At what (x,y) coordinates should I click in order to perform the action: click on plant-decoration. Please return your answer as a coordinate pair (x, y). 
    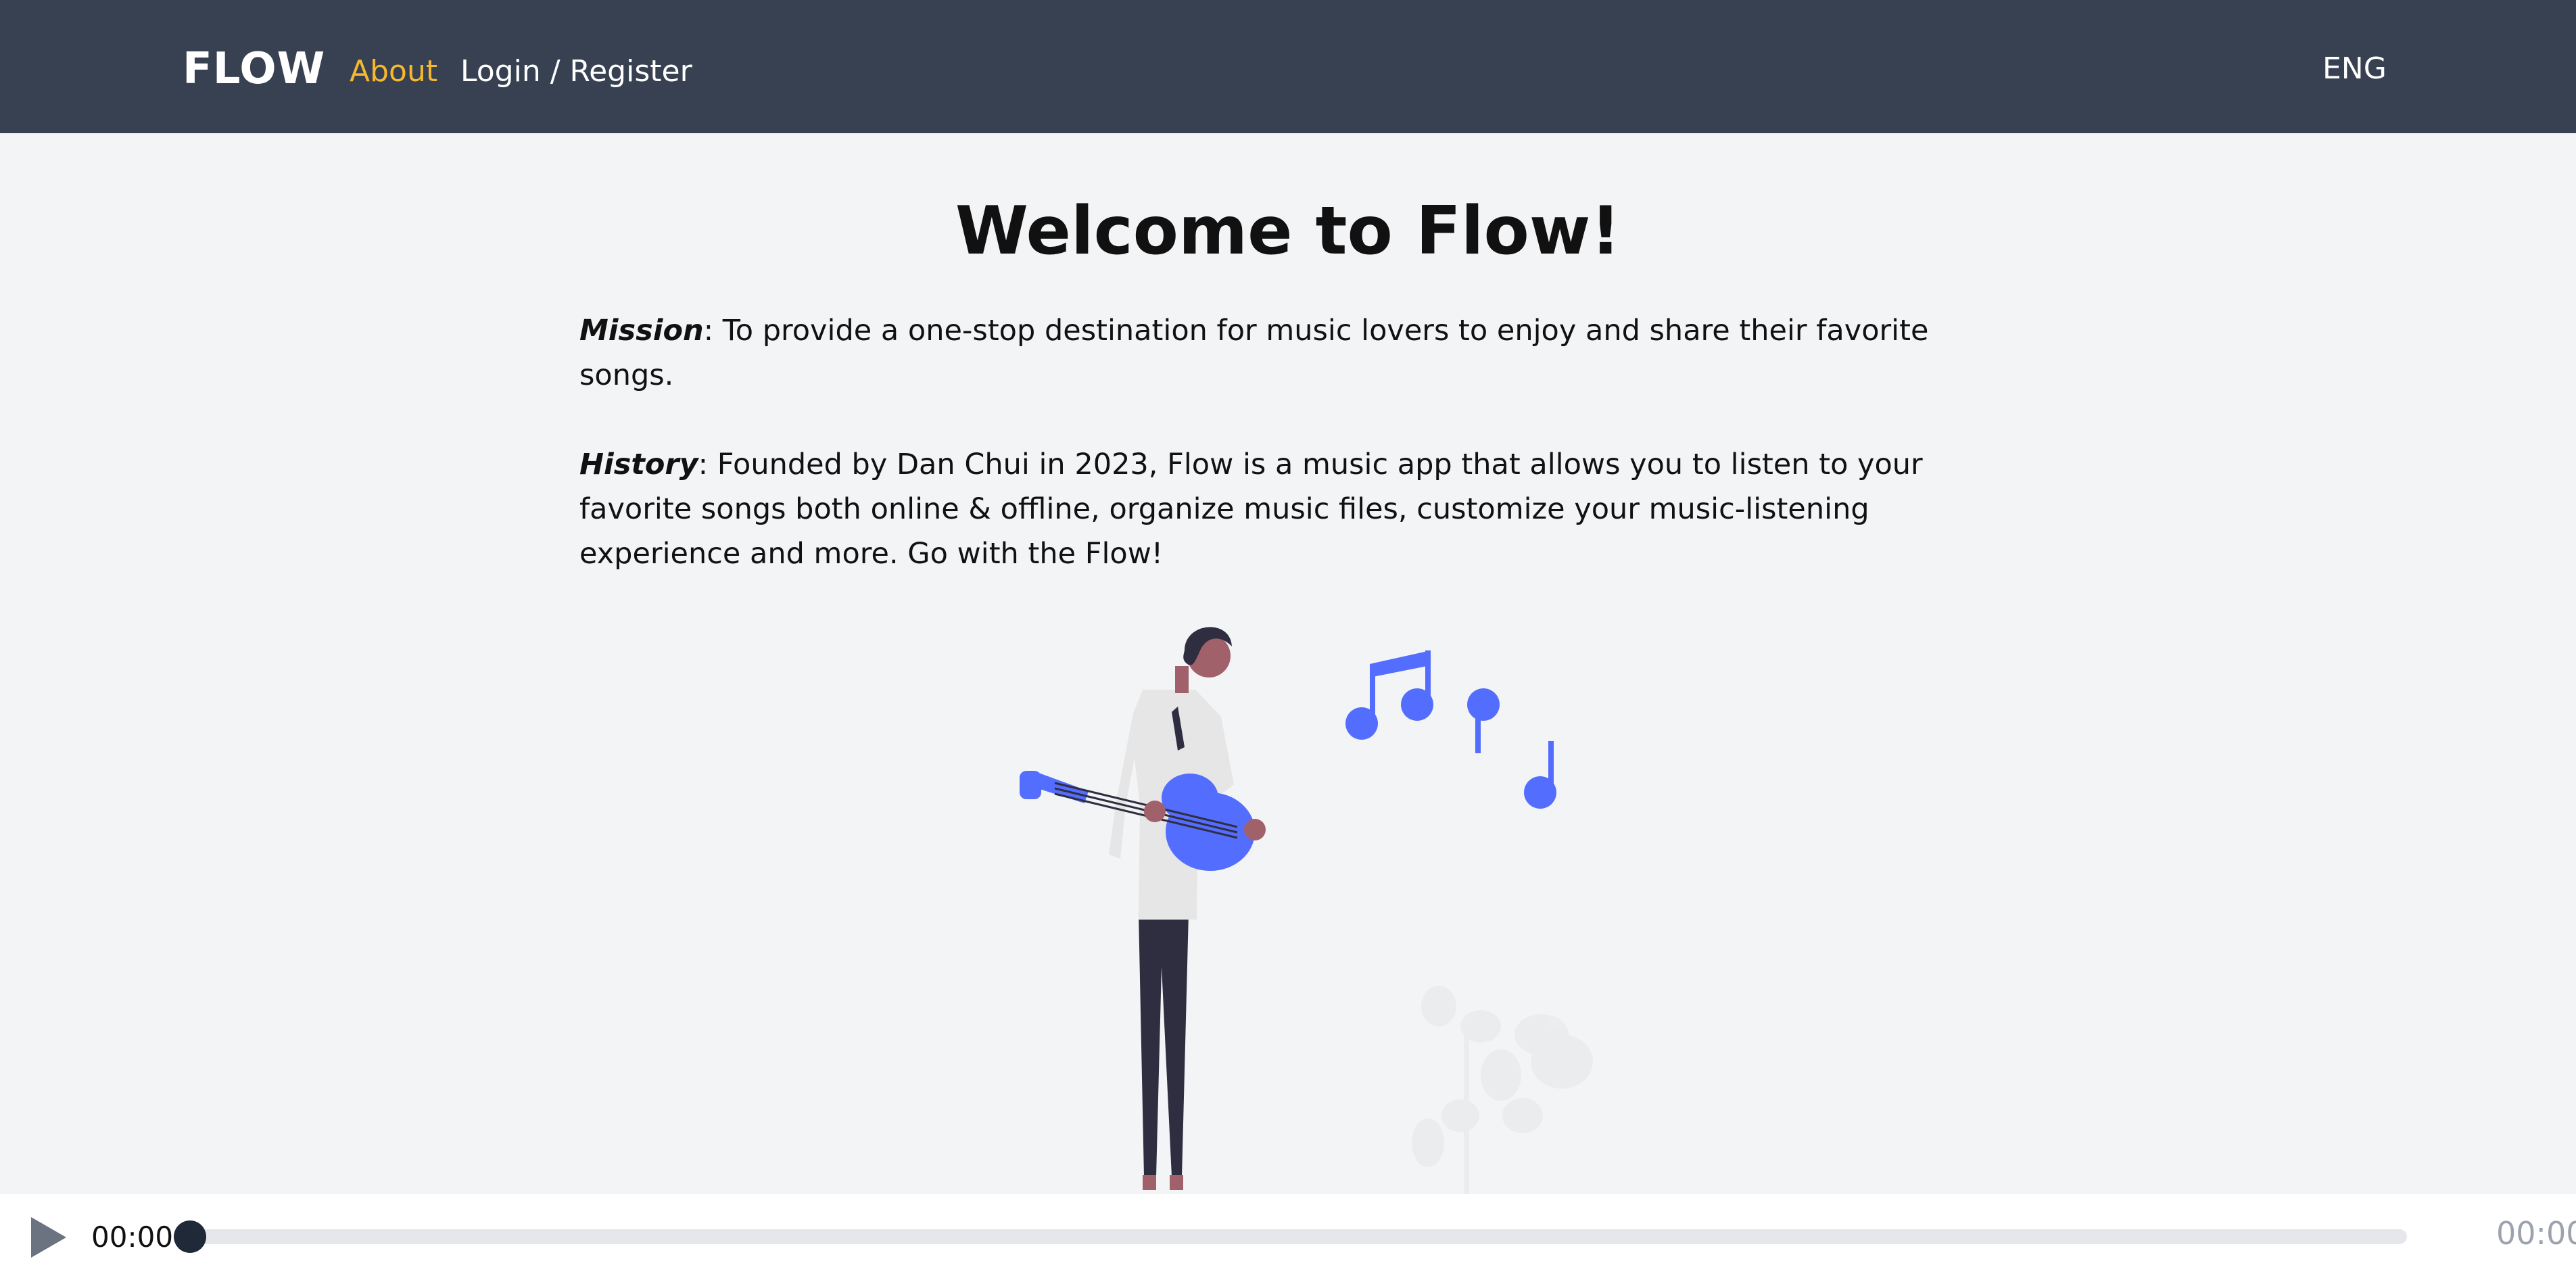
    Looking at the image, I should click on (1502, 1091).